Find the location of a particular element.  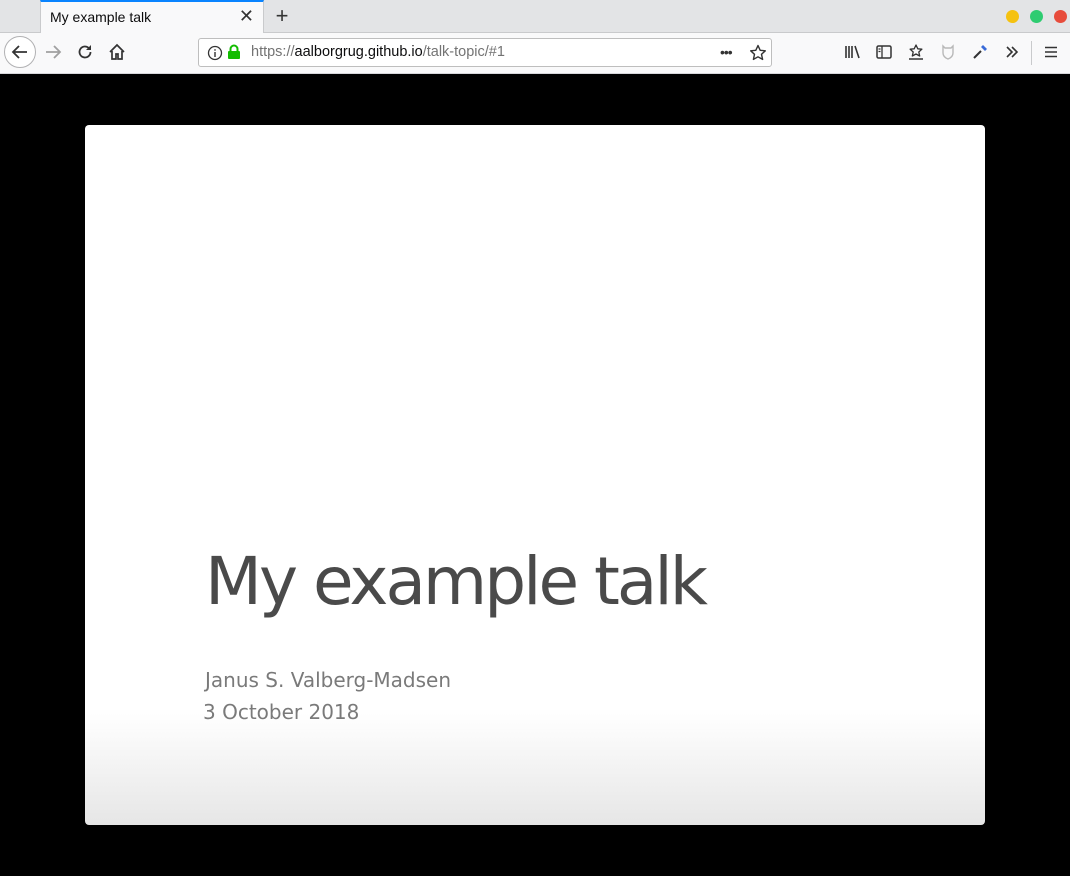

sidebar-button is located at coordinates (884, 52).